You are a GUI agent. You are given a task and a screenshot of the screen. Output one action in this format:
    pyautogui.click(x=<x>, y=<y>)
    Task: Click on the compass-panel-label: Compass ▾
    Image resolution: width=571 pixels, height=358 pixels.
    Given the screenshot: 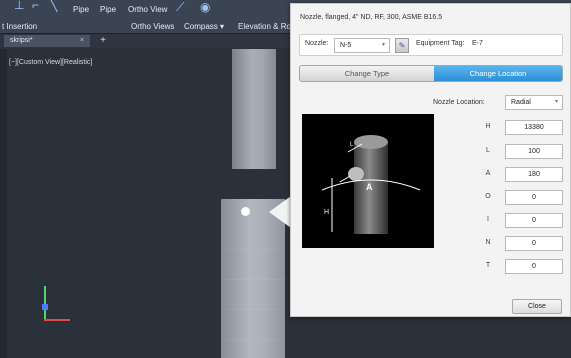 What is the action you would take?
    pyautogui.click(x=204, y=26)
    